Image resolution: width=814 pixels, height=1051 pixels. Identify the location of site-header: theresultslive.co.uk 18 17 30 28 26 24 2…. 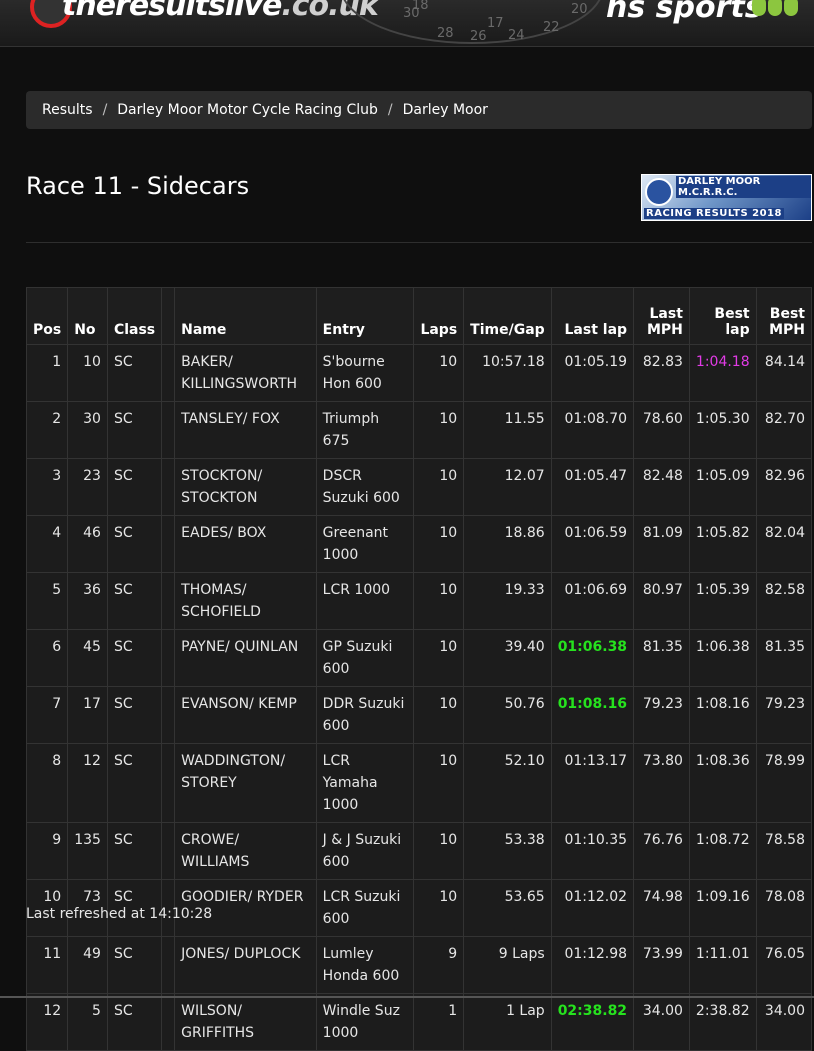
(407, 23).